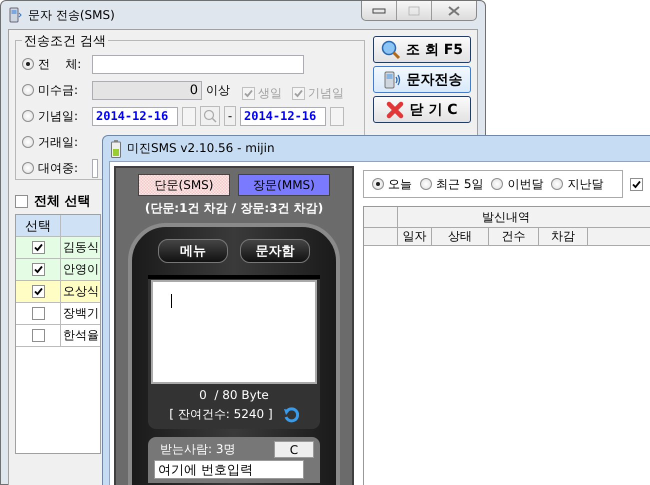 Image resolution: width=650 pixels, height=485 pixels. I want to click on table-row: 김동식, so click(58, 248).